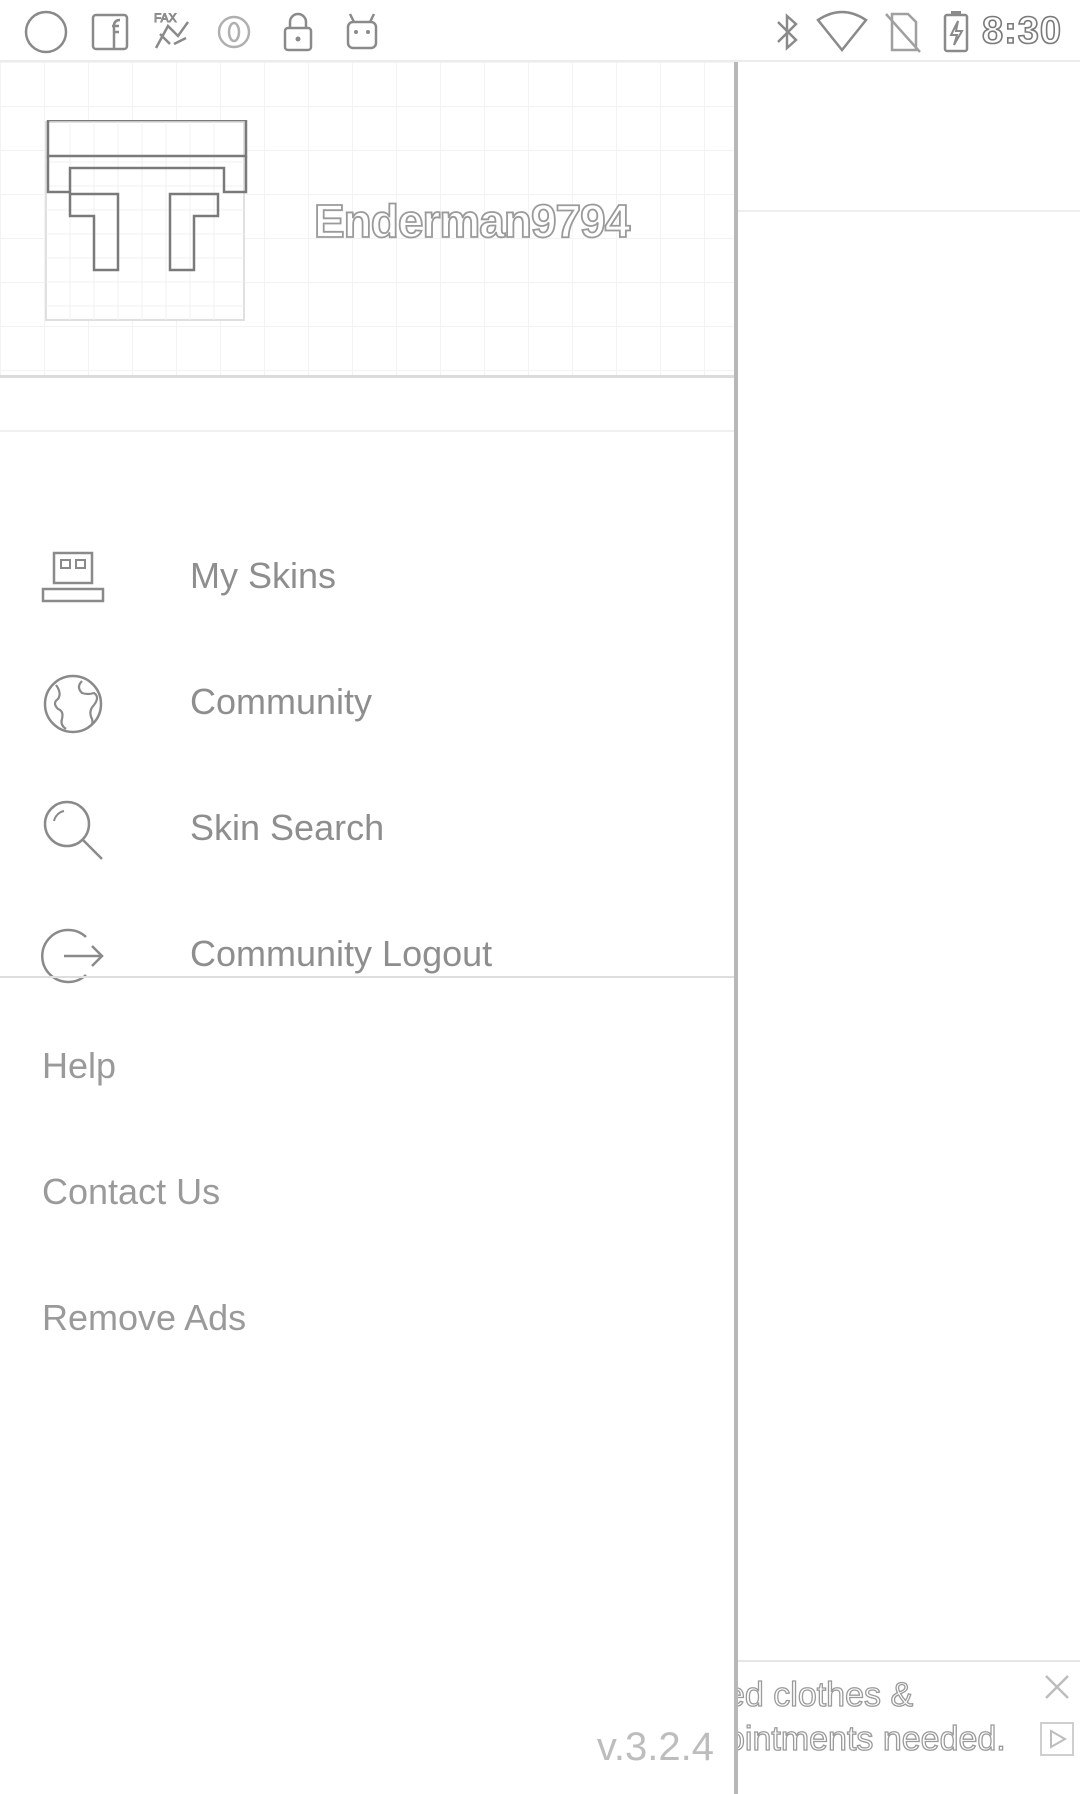  Describe the element at coordinates (367, 405) in the screenshot. I see `header-spacer` at that location.